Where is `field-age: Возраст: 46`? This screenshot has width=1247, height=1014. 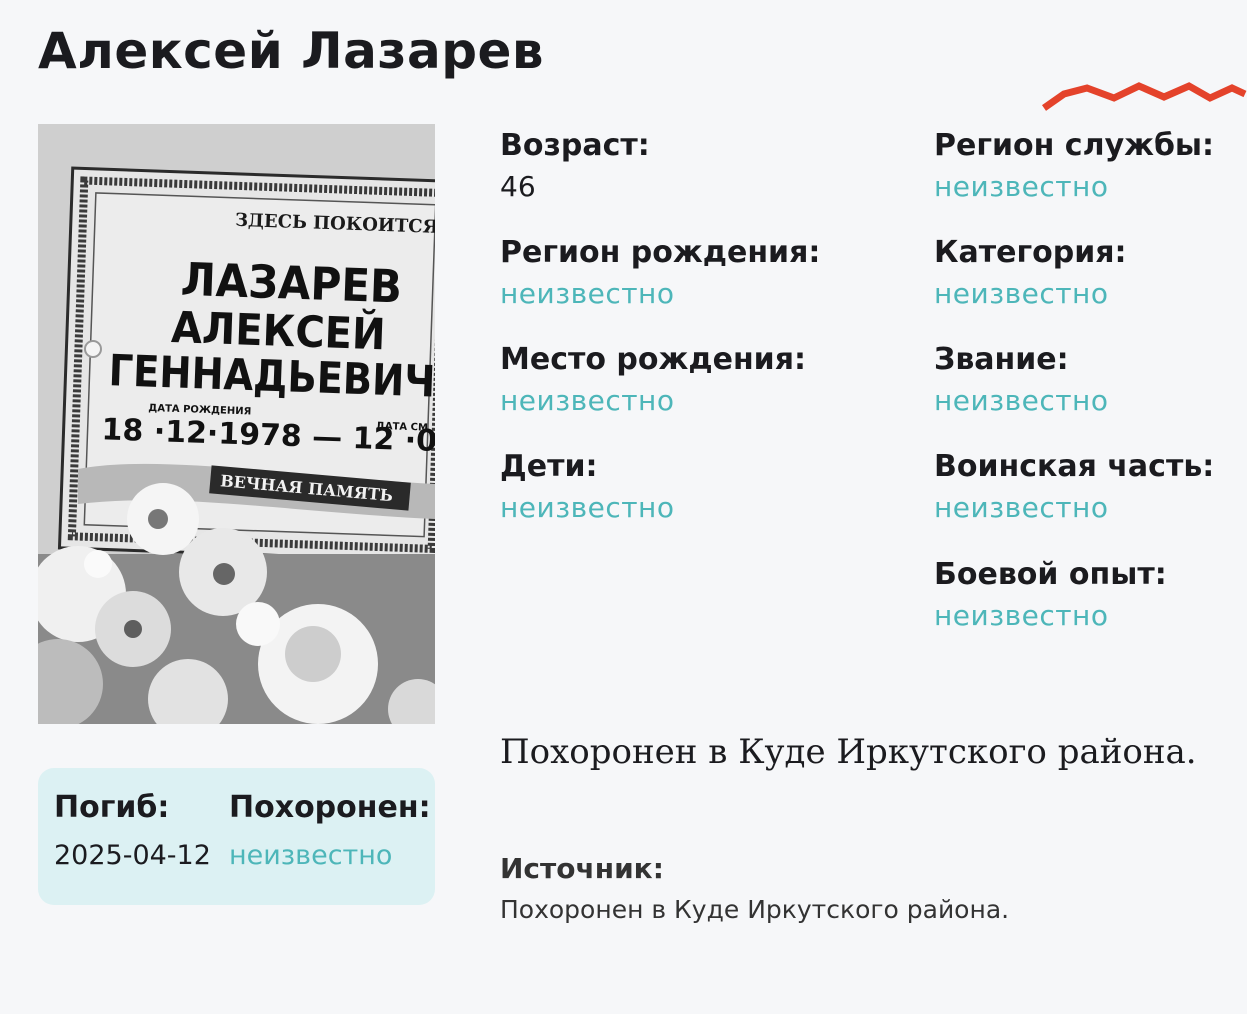 field-age: Возраст: 46 is located at coordinates (575, 165).